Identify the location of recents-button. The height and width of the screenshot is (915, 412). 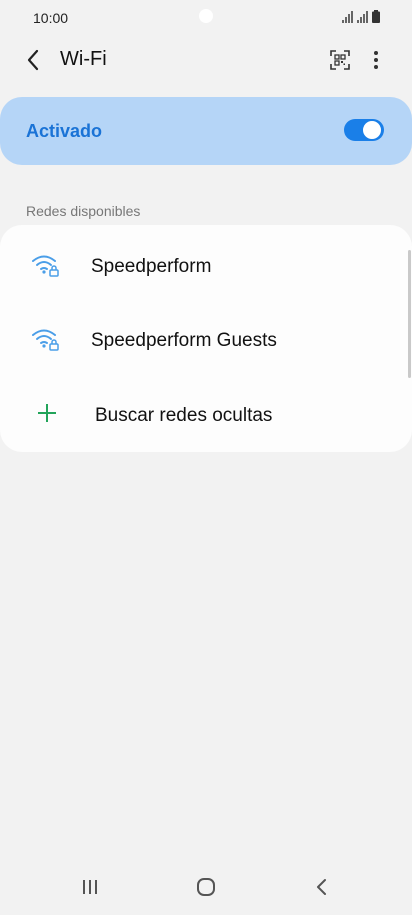
(90, 887).